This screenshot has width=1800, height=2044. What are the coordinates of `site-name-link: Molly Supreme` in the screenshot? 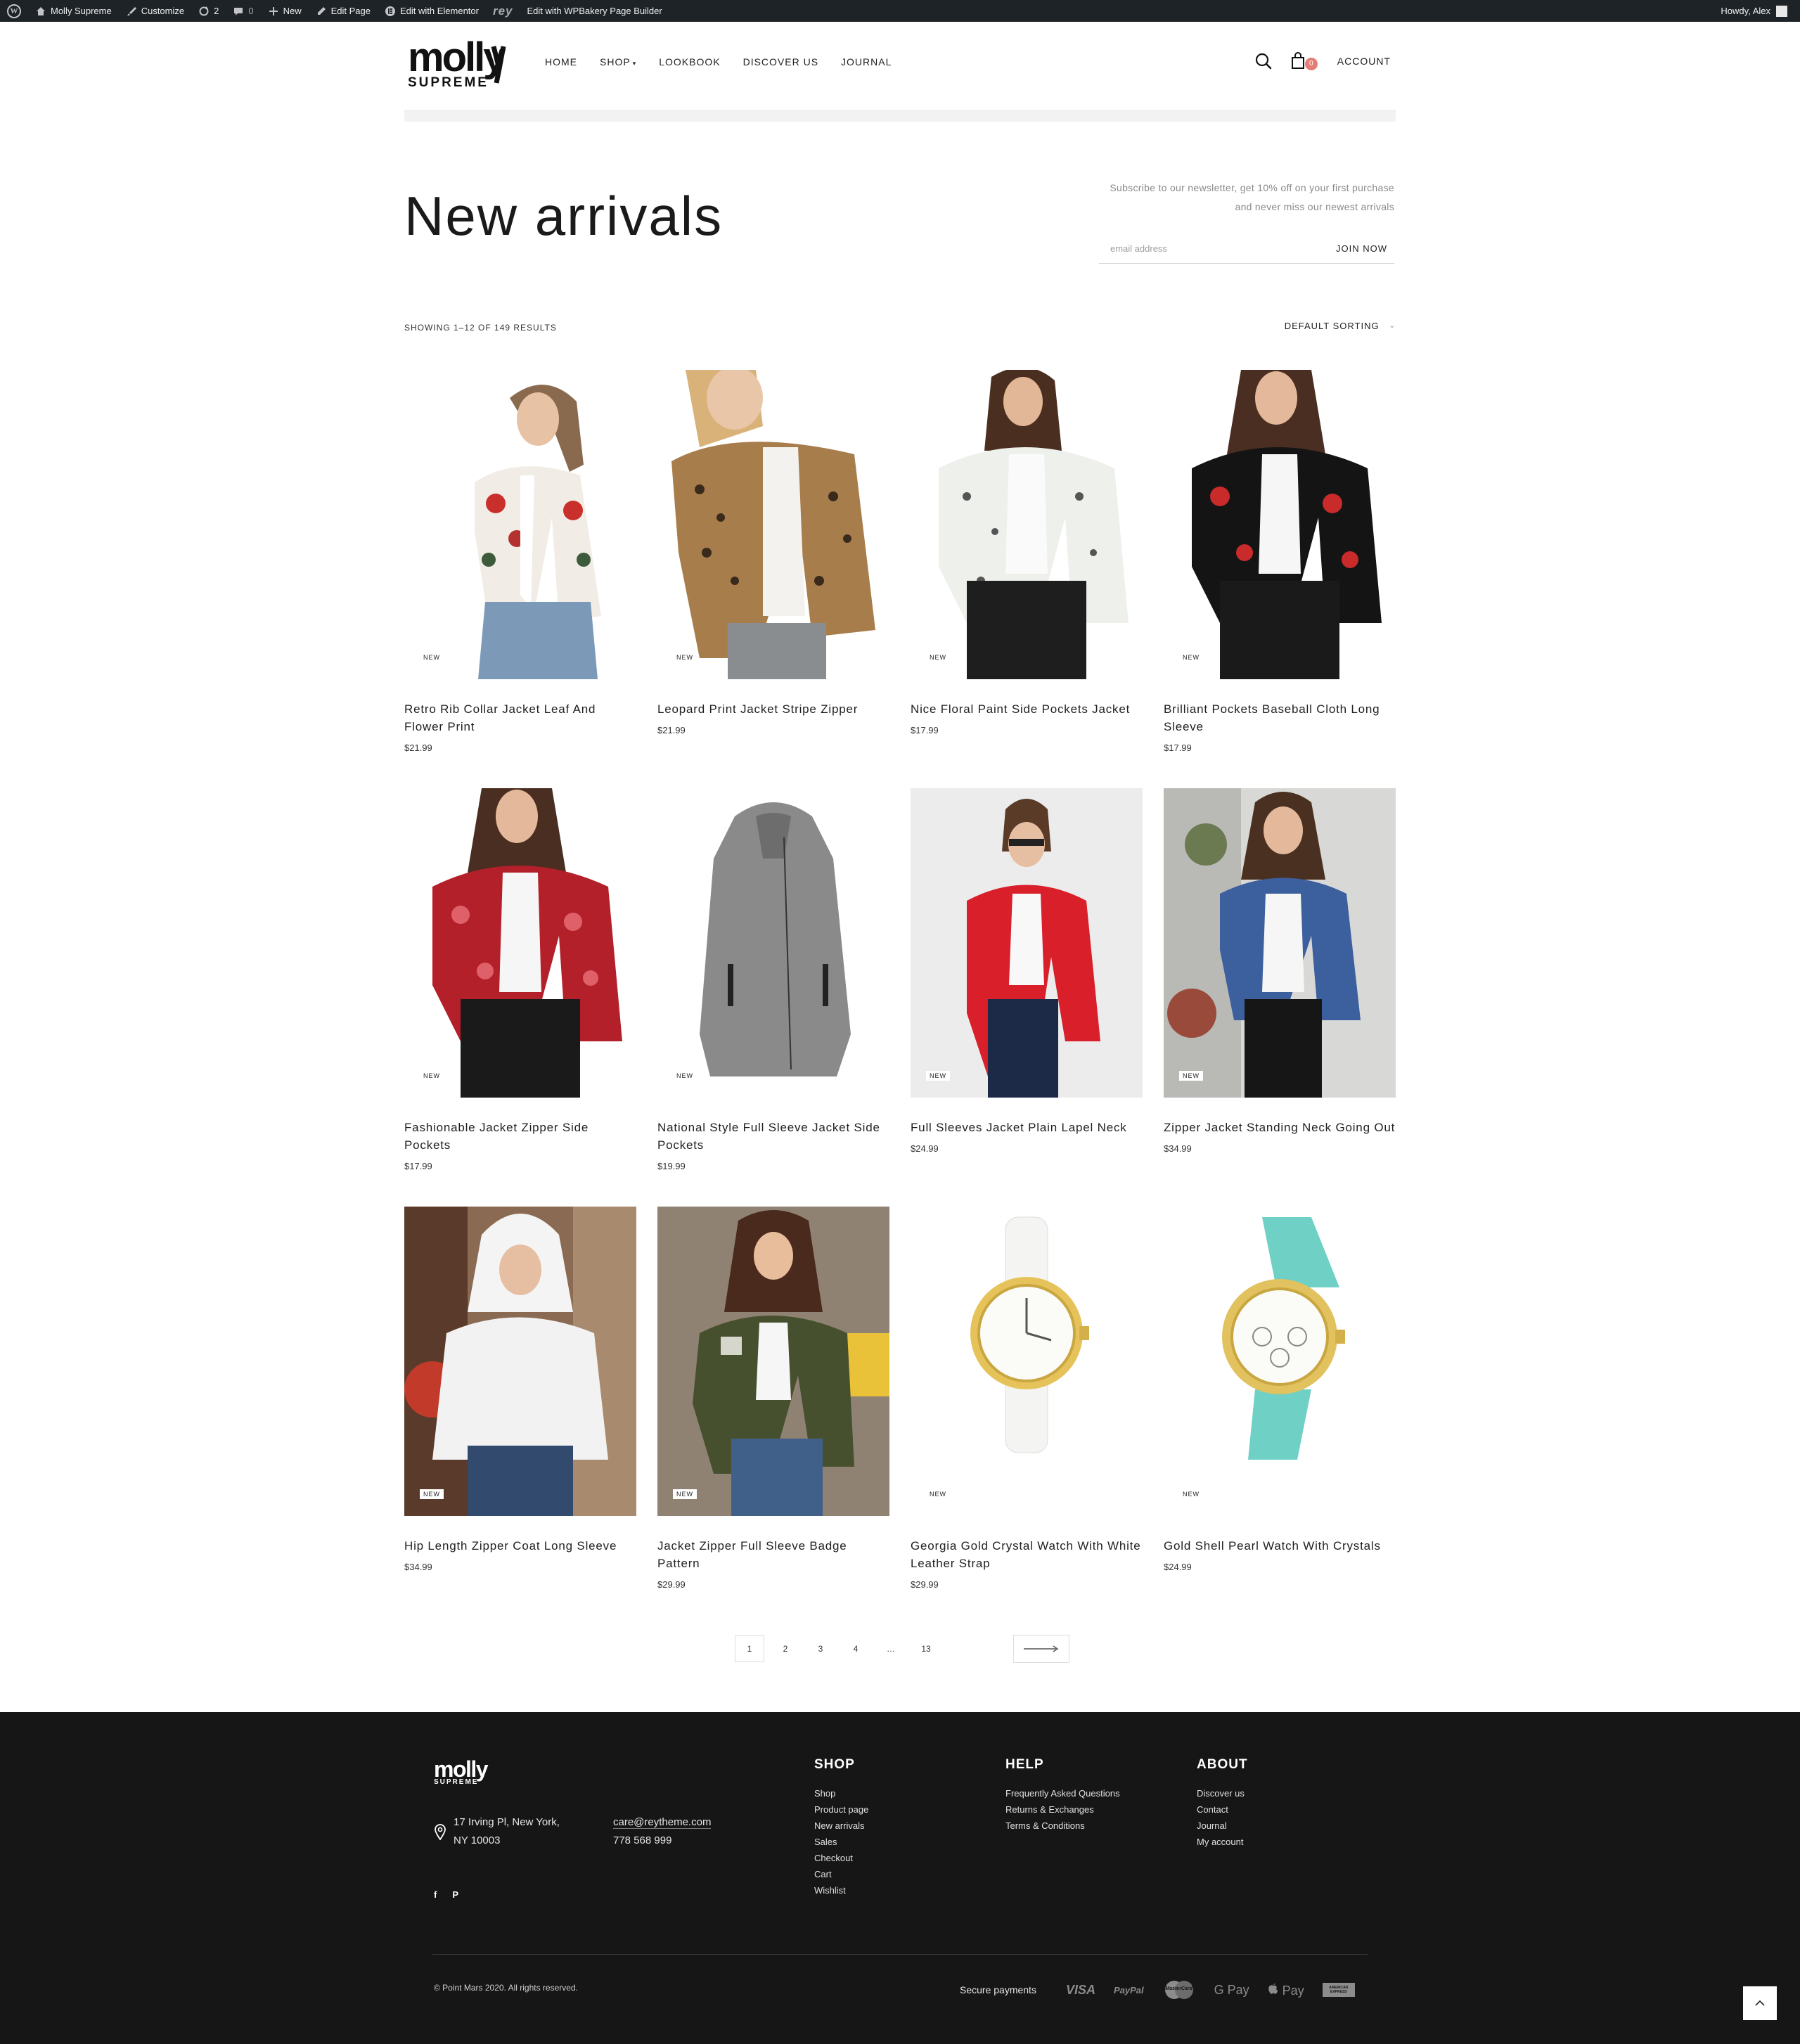 It's located at (73, 11).